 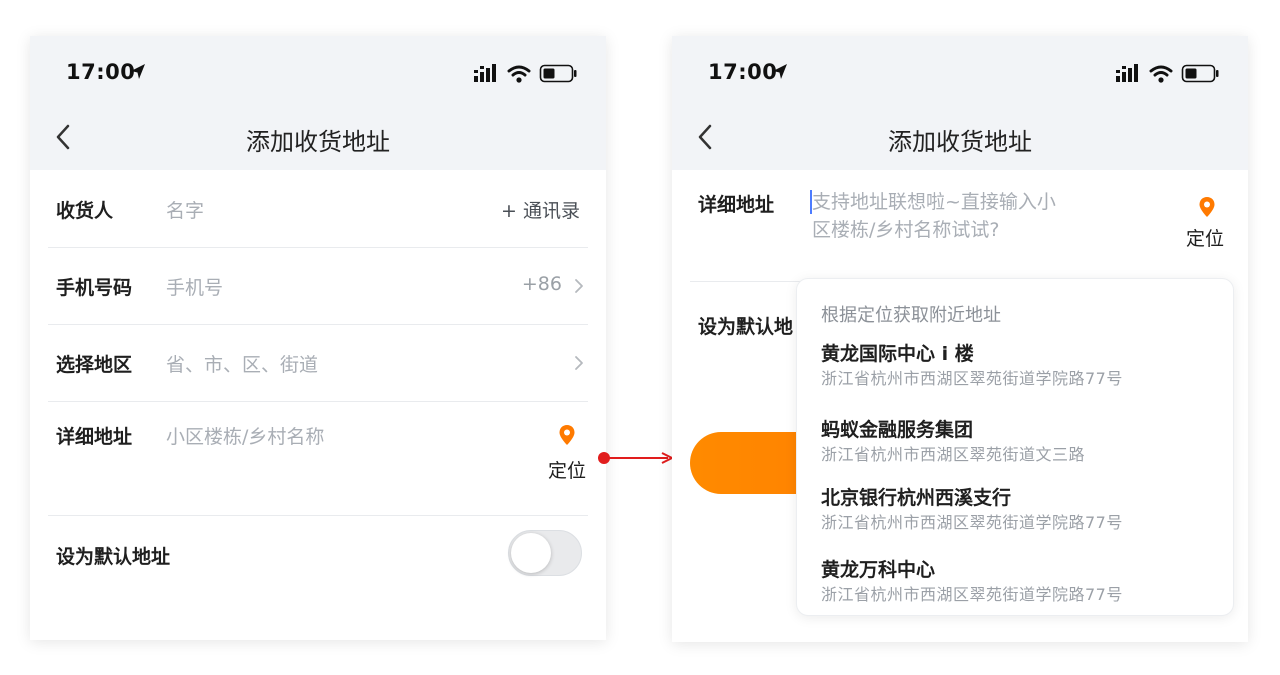 What do you see at coordinates (242, 363) in the screenshot?
I see `region-selector: 省、市、区、街道` at bounding box center [242, 363].